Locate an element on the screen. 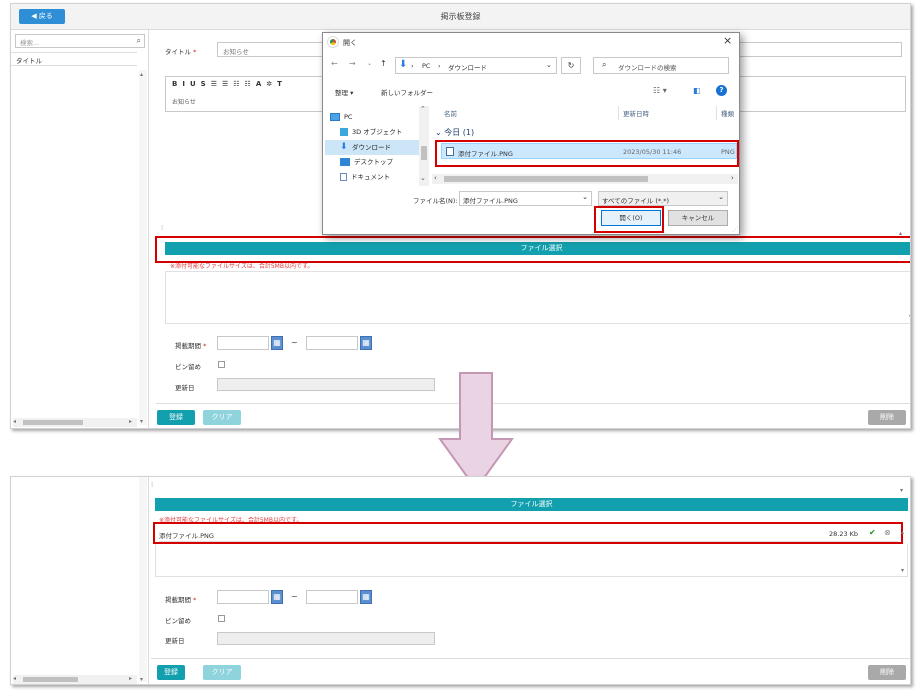 Image resolution: width=921 pixels, height=696 pixels. title-label: タイトル * is located at coordinates (181, 52).